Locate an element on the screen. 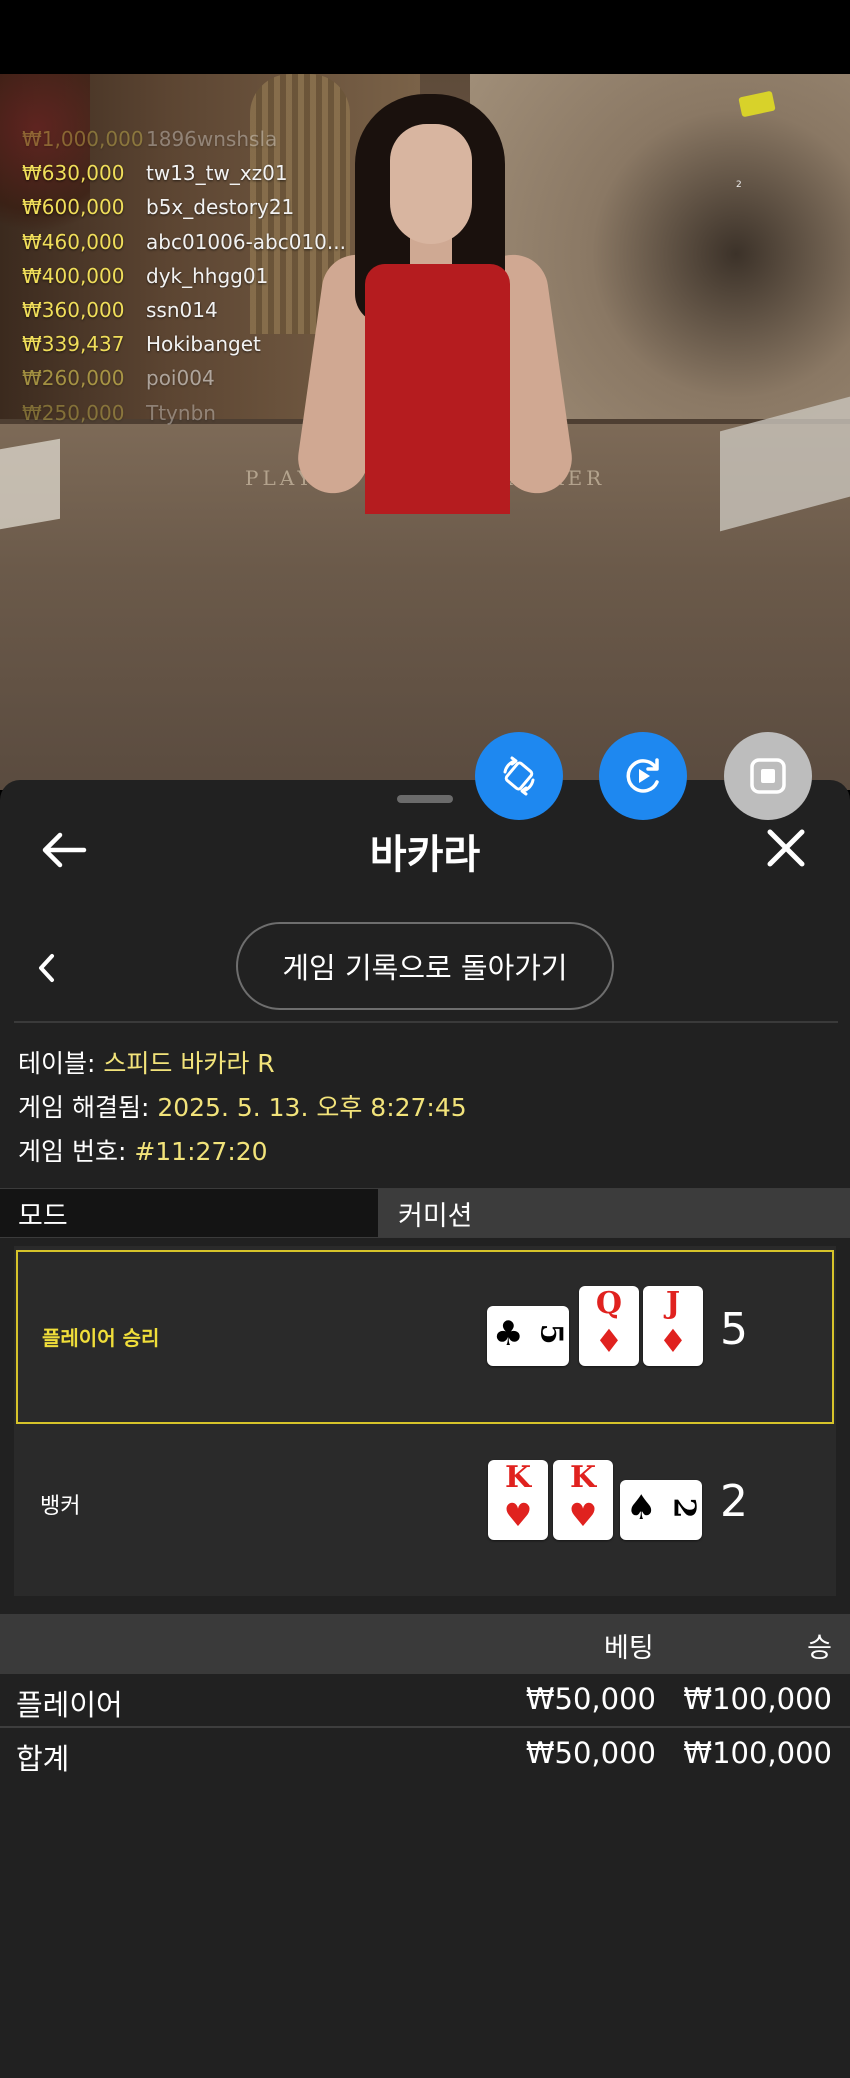 This screenshot has height=2078, width=850. leaderboard-row: ₩250,000 Ttynbn is located at coordinates (184, 413).